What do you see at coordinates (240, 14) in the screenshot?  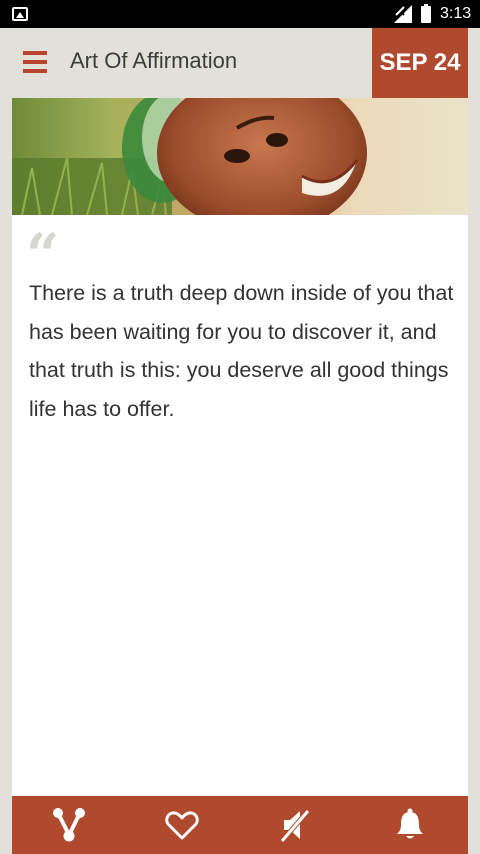 I see `status-bar: 3:13` at bounding box center [240, 14].